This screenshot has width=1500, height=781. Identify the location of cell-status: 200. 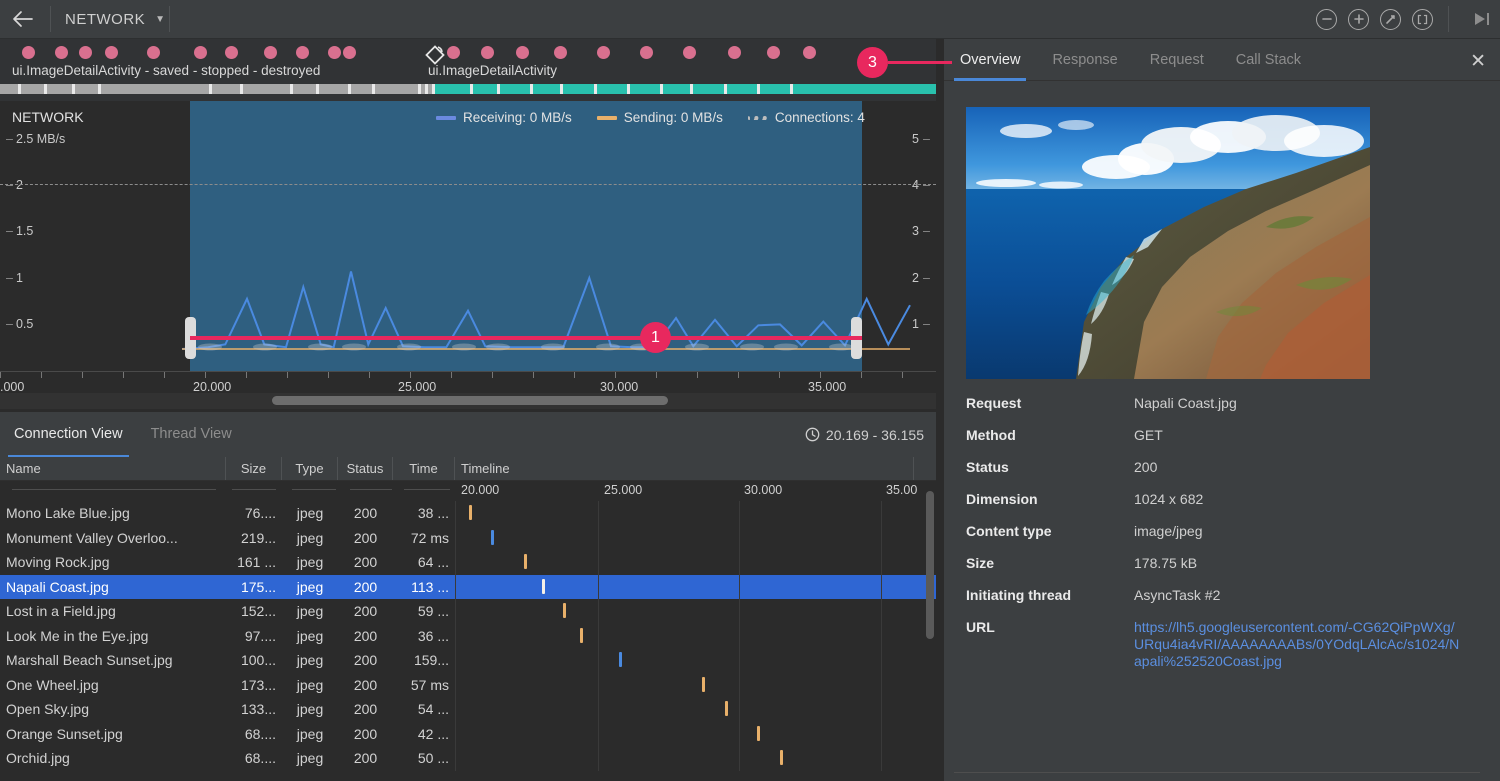
(365, 733).